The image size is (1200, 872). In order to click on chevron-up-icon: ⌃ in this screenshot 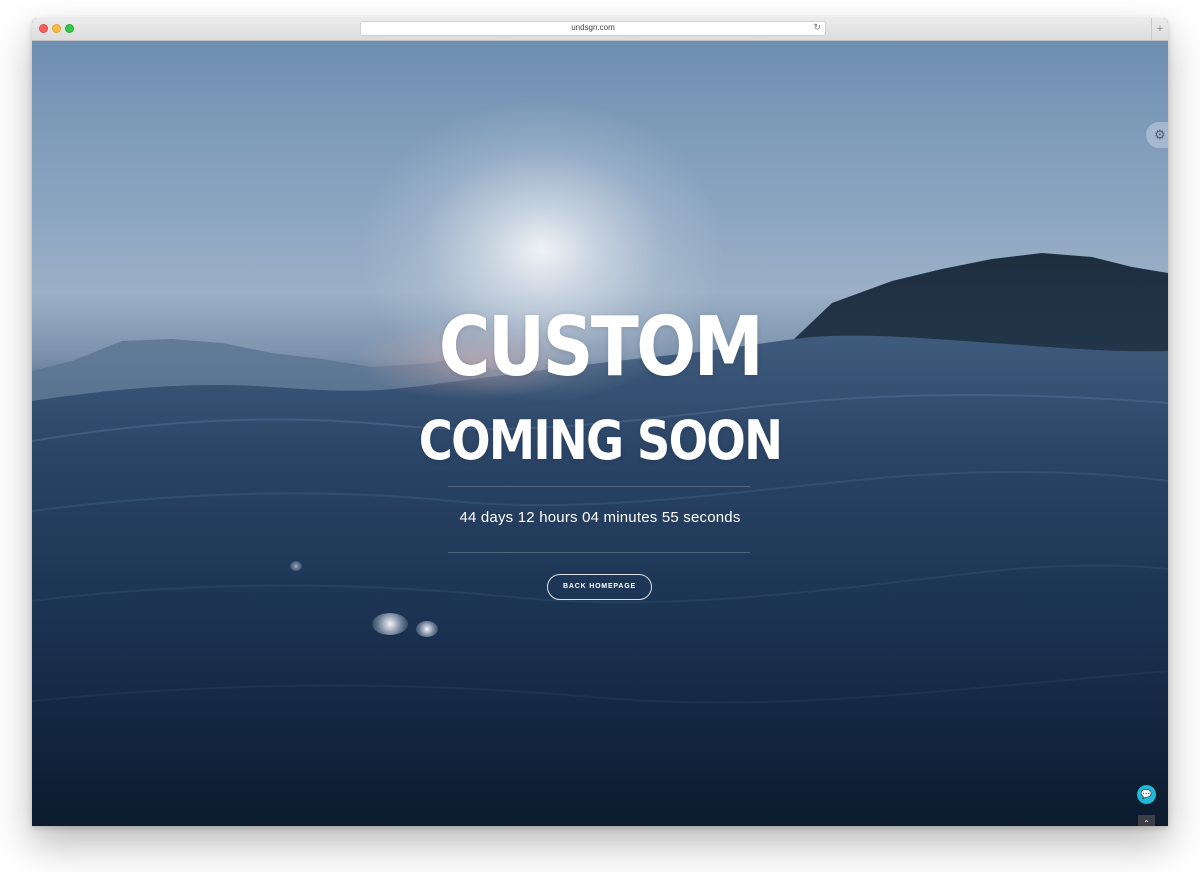, I will do `click(1146, 820)`.